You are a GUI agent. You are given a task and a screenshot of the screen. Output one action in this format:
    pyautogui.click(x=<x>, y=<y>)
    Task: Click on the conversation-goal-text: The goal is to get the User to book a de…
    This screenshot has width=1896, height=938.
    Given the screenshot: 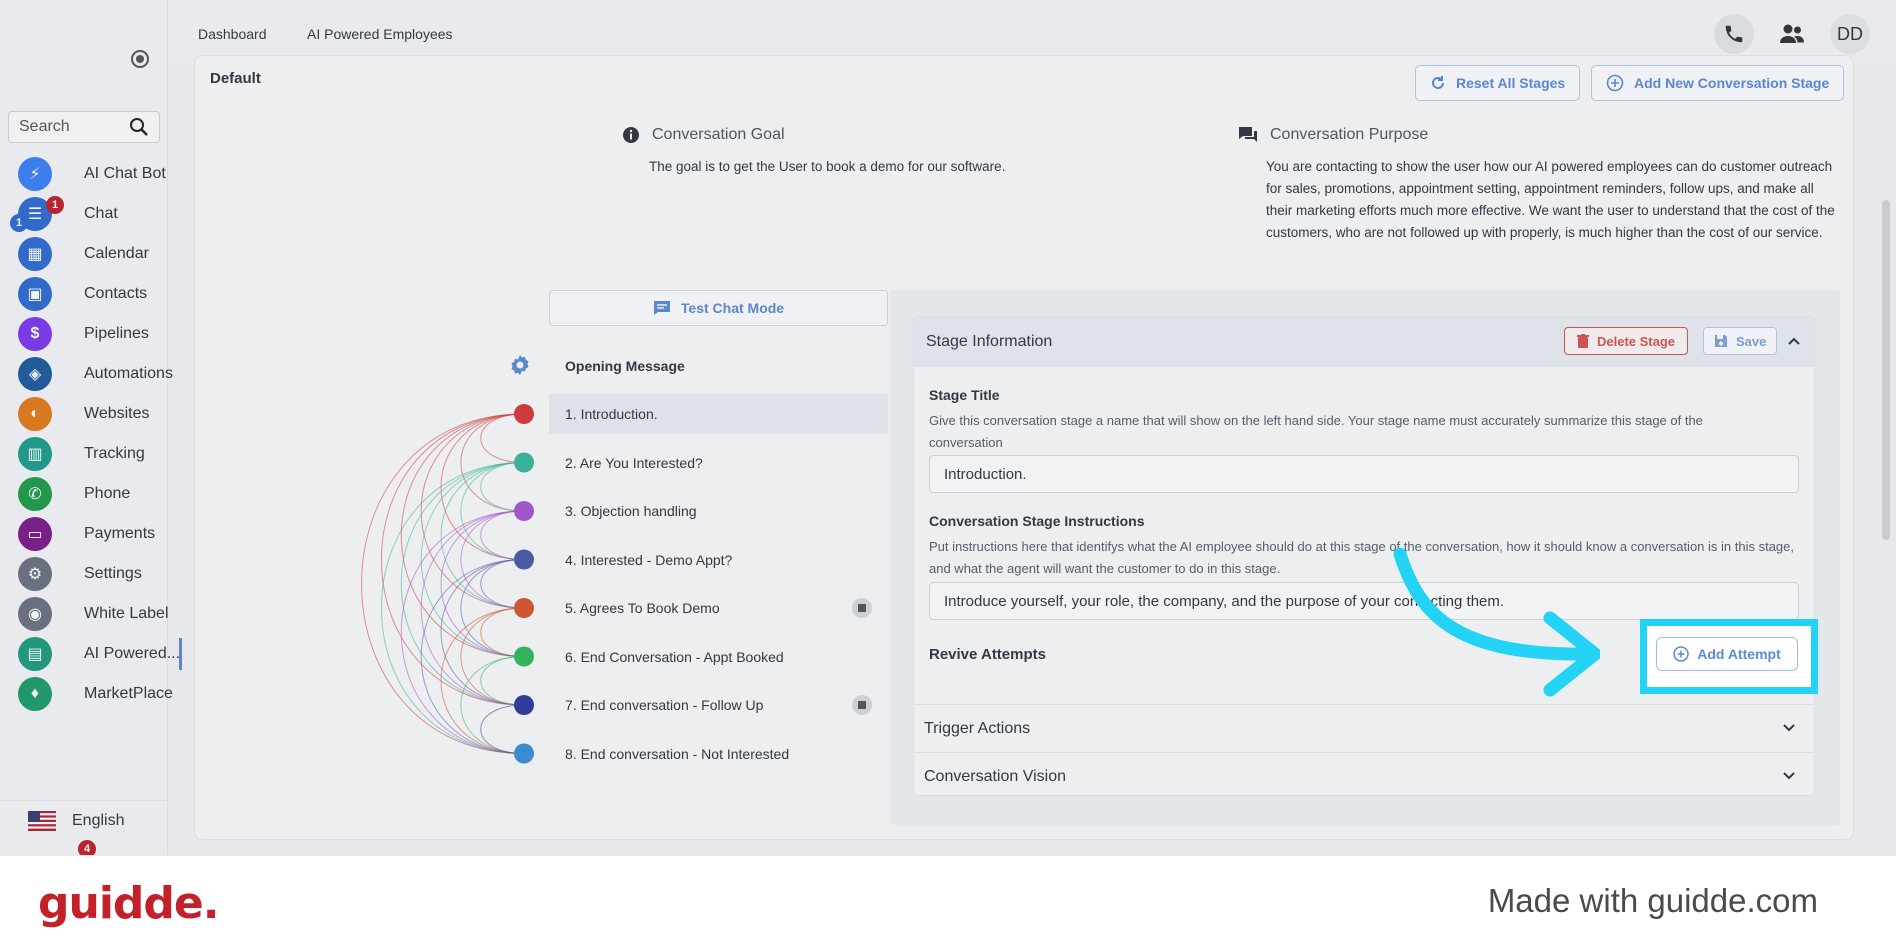 What is the action you would take?
    pyautogui.click(x=827, y=166)
    